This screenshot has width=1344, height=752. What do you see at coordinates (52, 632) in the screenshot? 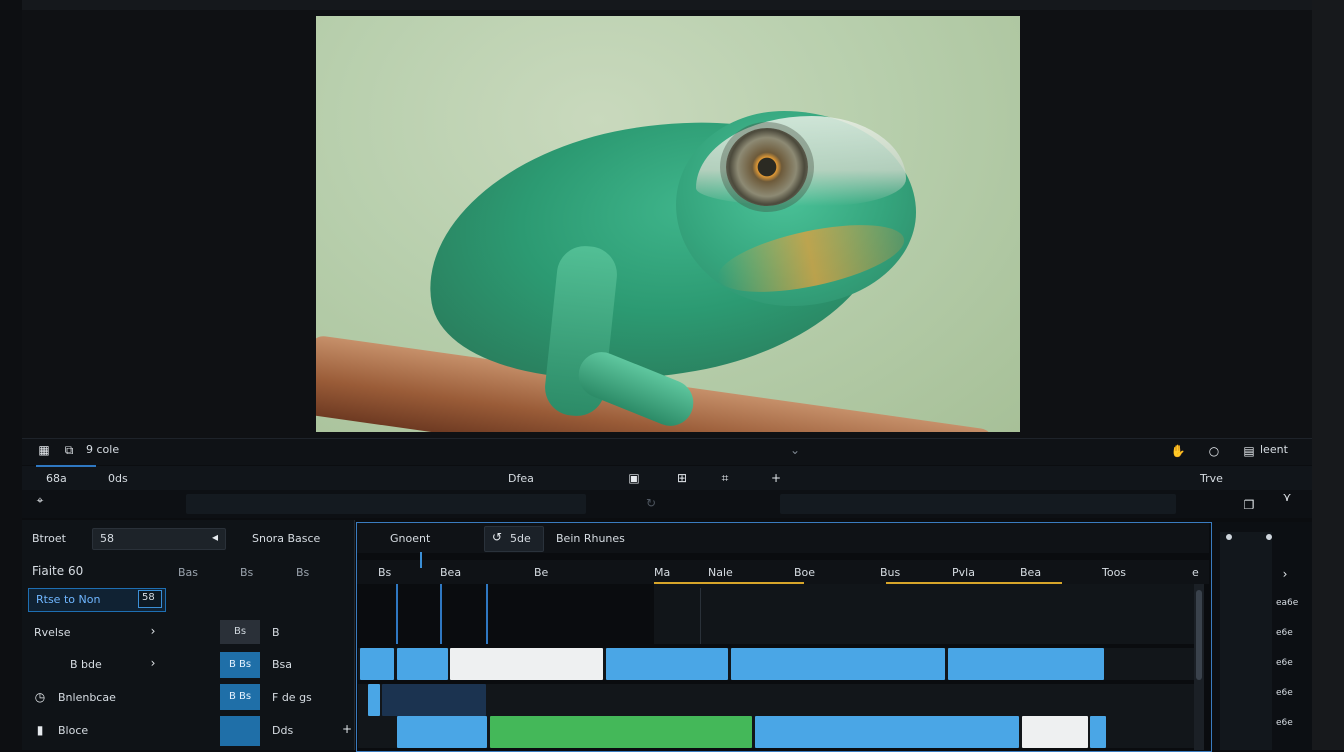
I see `row4-label: Rvelse` at bounding box center [52, 632].